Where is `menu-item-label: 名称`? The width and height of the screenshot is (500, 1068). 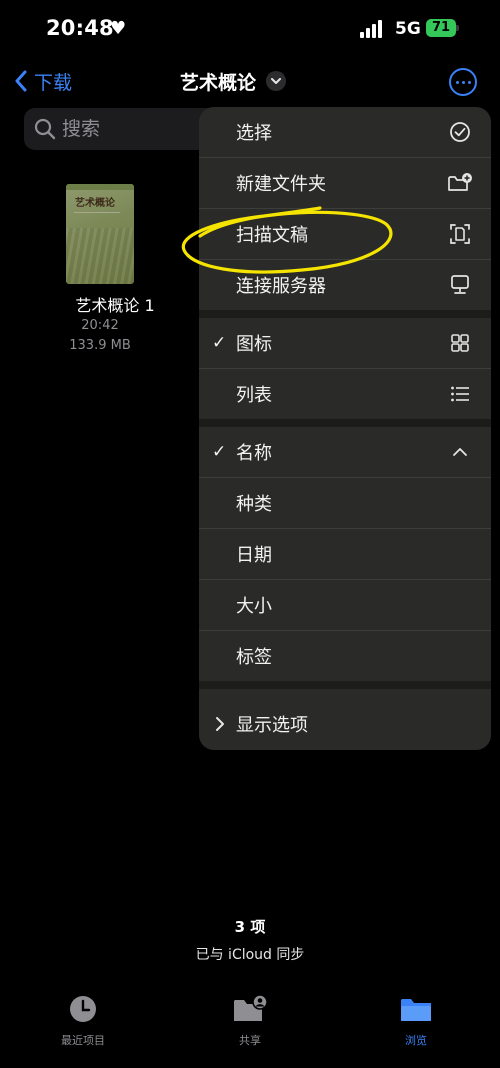
menu-item-label: 名称 is located at coordinates (254, 453).